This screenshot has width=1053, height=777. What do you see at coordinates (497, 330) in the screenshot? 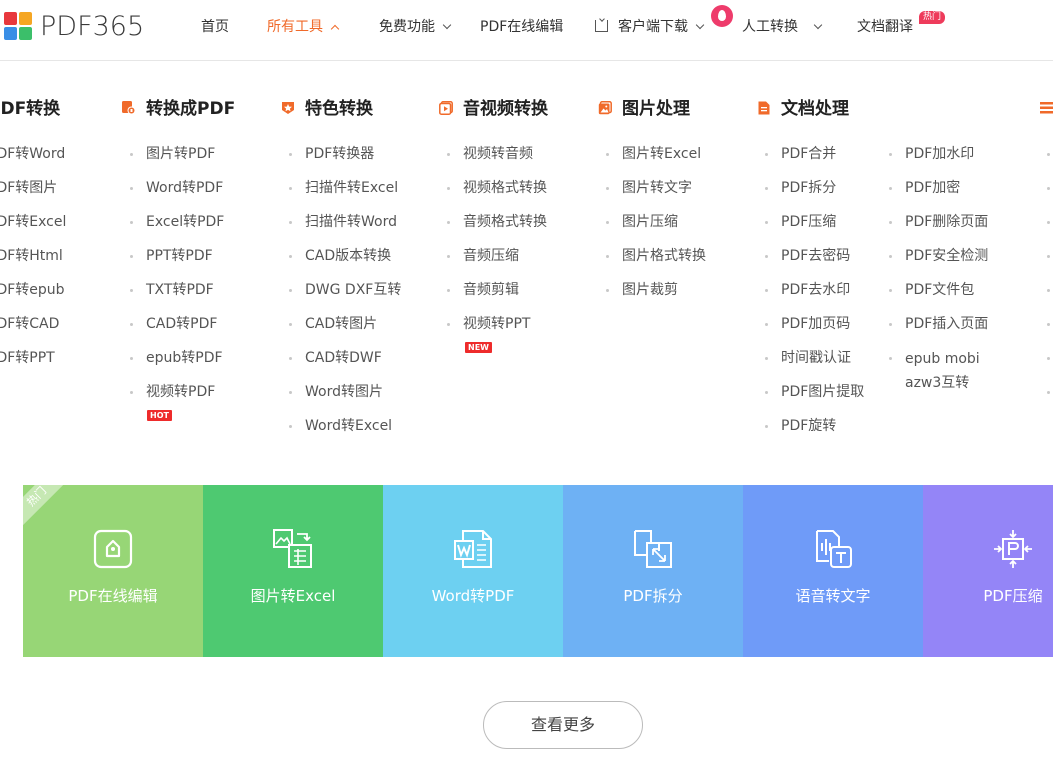
I see `menu-item-video-to-ppt: 视频转PPT` at bounding box center [497, 330].